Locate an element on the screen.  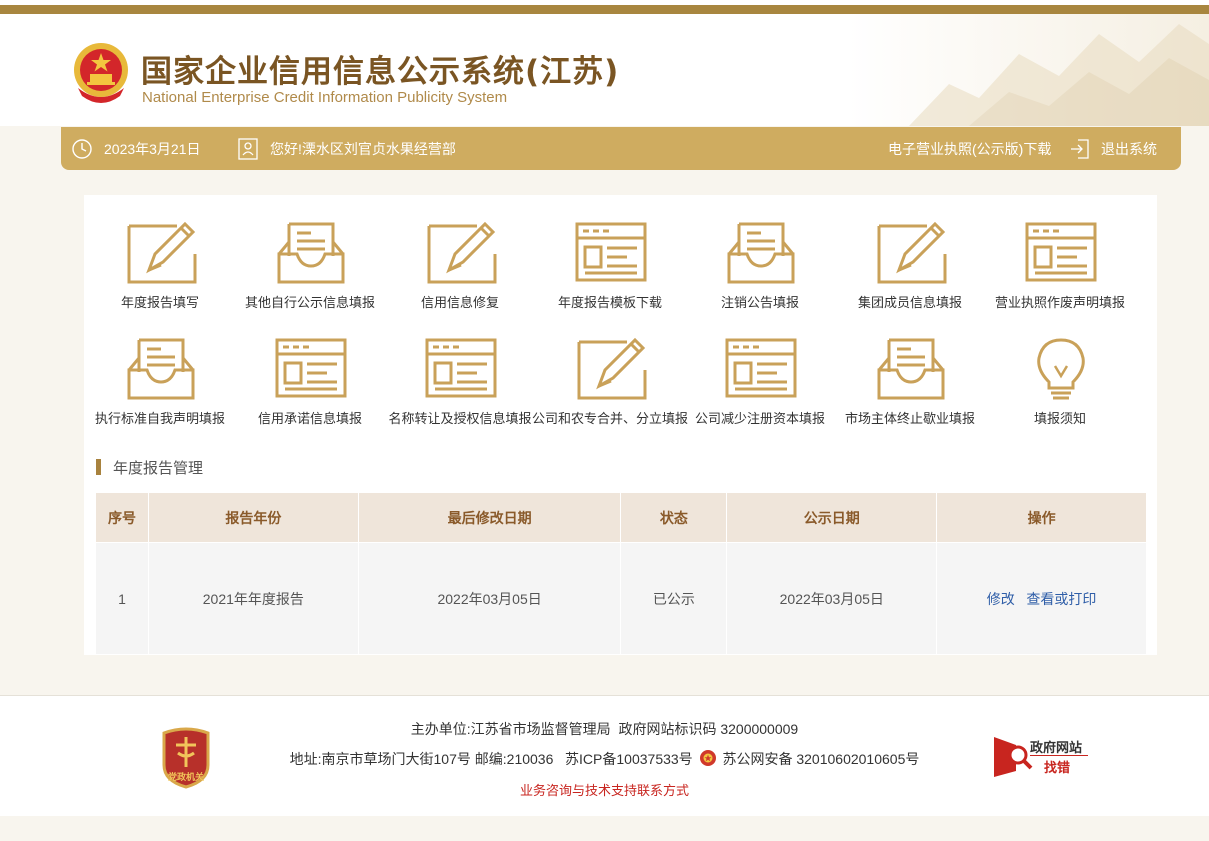
footer-host: 江苏省市场监督管理局 is located at coordinates (540, 729).